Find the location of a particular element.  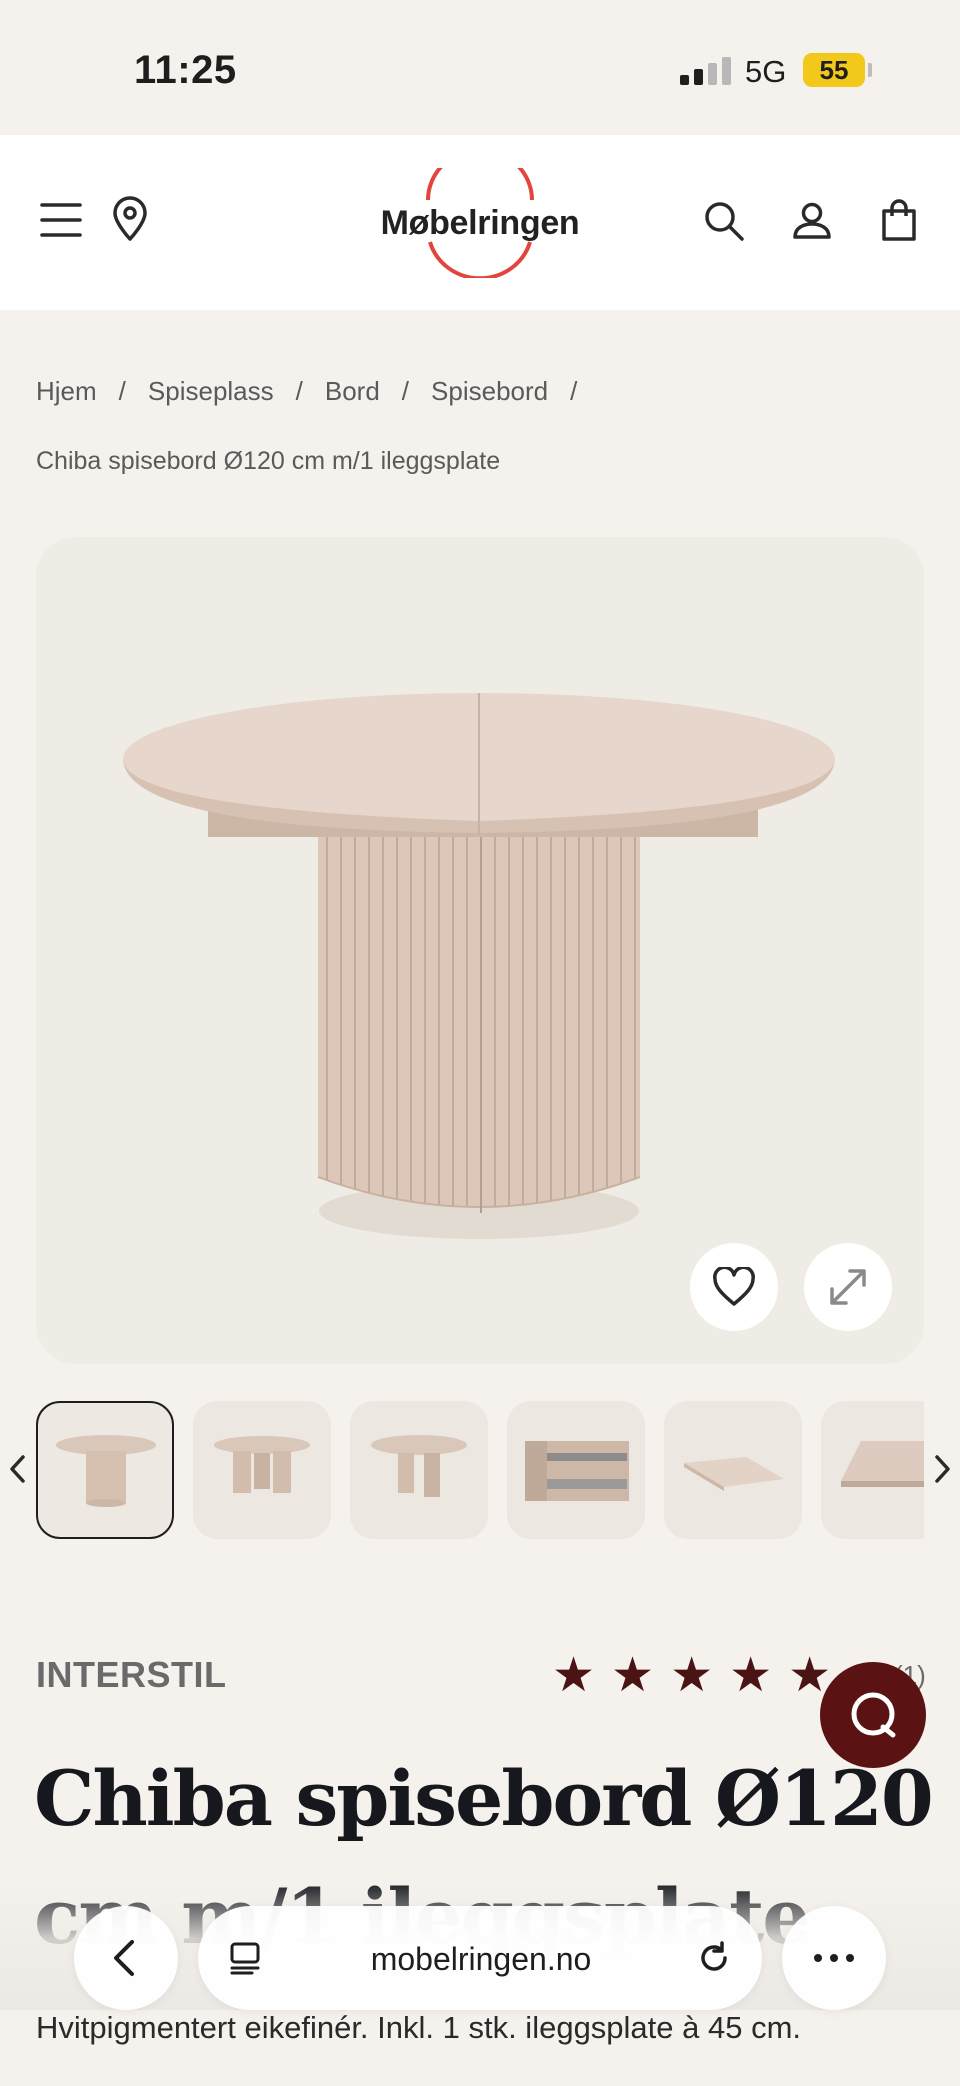

favorite-button is located at coordinates (734, 1287).